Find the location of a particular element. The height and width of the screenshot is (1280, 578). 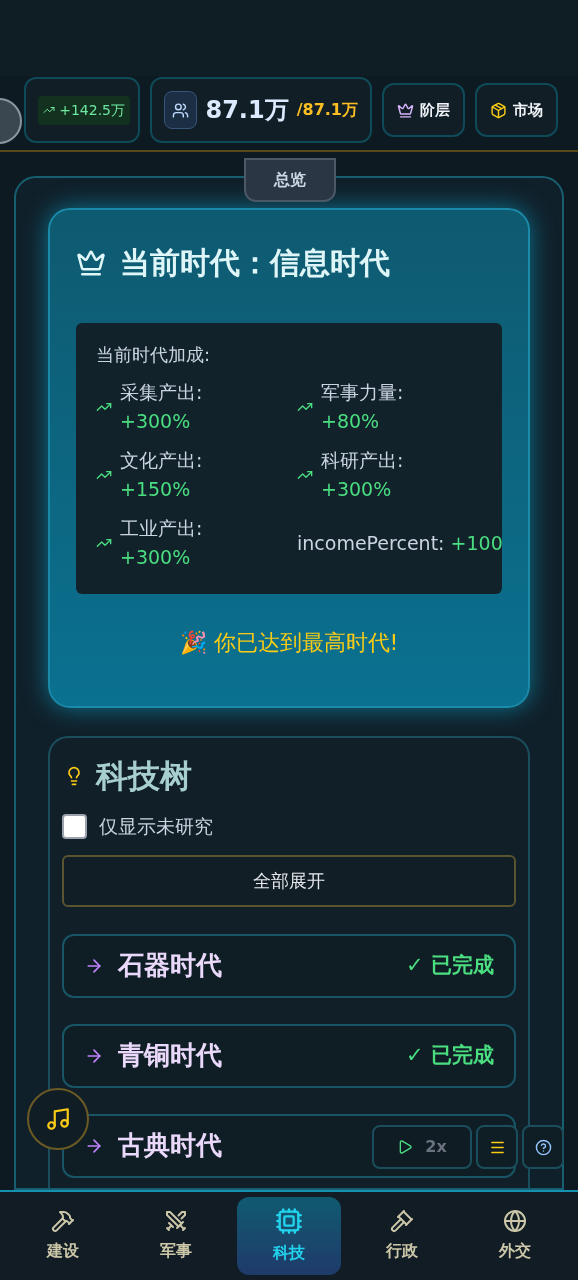

era-title: 当前时代：信息时代 is located at coordinates (255, 263).